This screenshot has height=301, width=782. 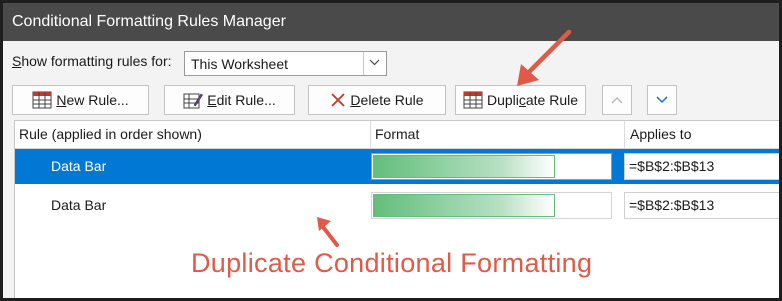 What do you see at coordinates (42, 100) in the screenshot?
I see `new-rule-icon` at bounding box center [42, 100].